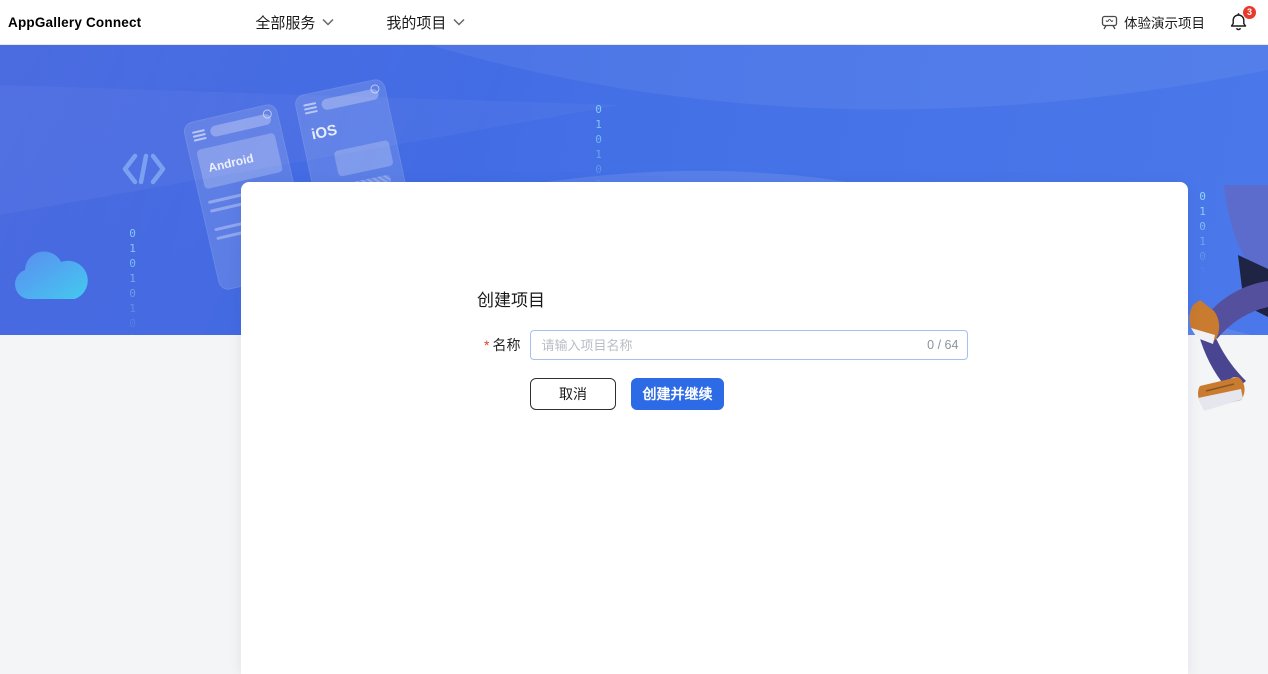 Image resolution: width=1268 pixels, height=674 pixels. I want to click on all-services-menu: 全部服务, so click(294, 22).